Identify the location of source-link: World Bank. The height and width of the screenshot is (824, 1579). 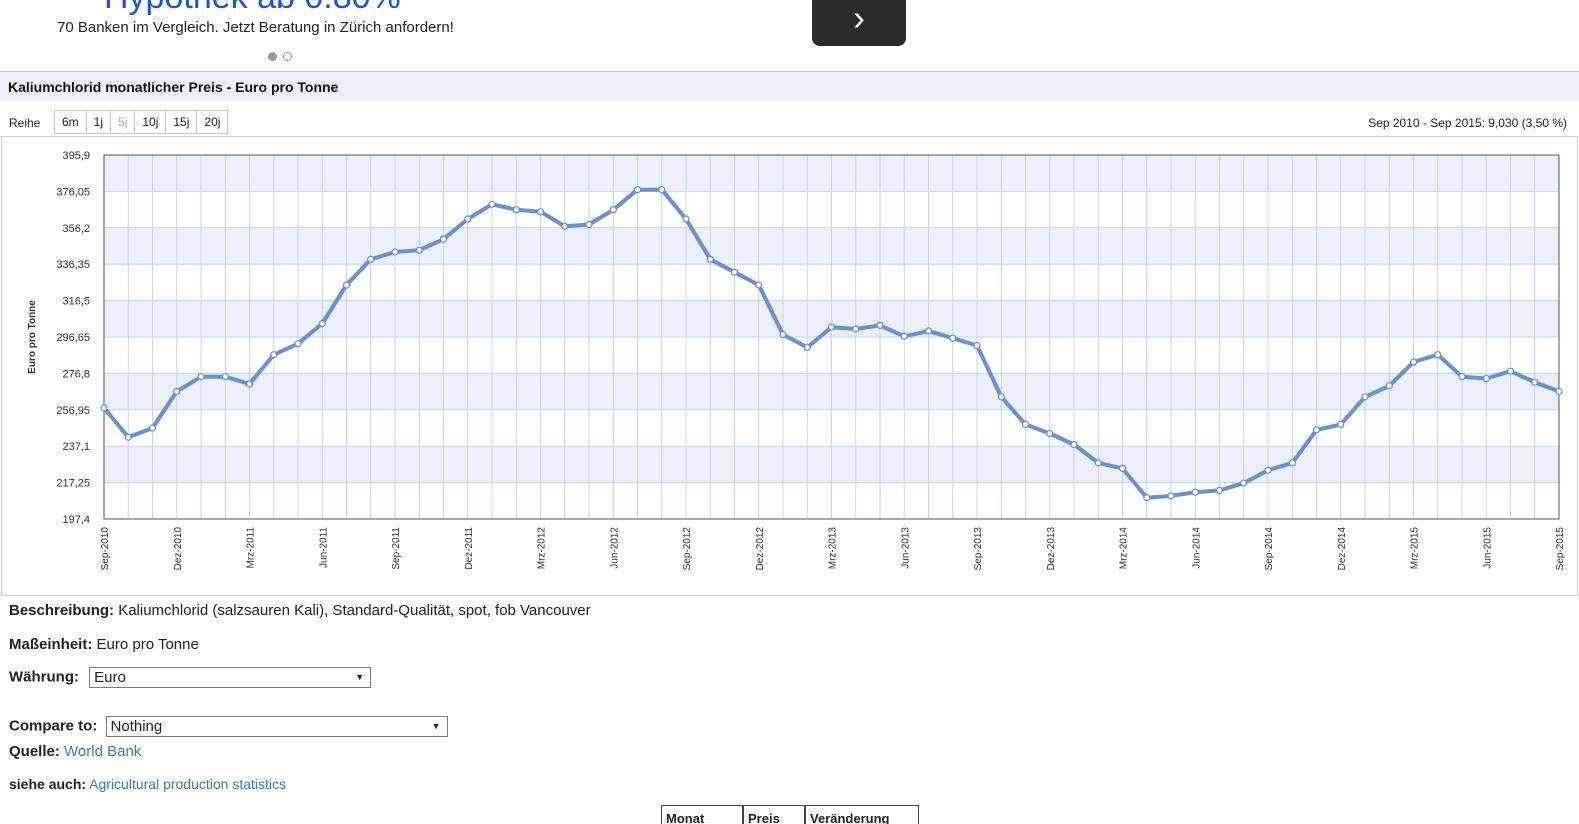
(102, 751).